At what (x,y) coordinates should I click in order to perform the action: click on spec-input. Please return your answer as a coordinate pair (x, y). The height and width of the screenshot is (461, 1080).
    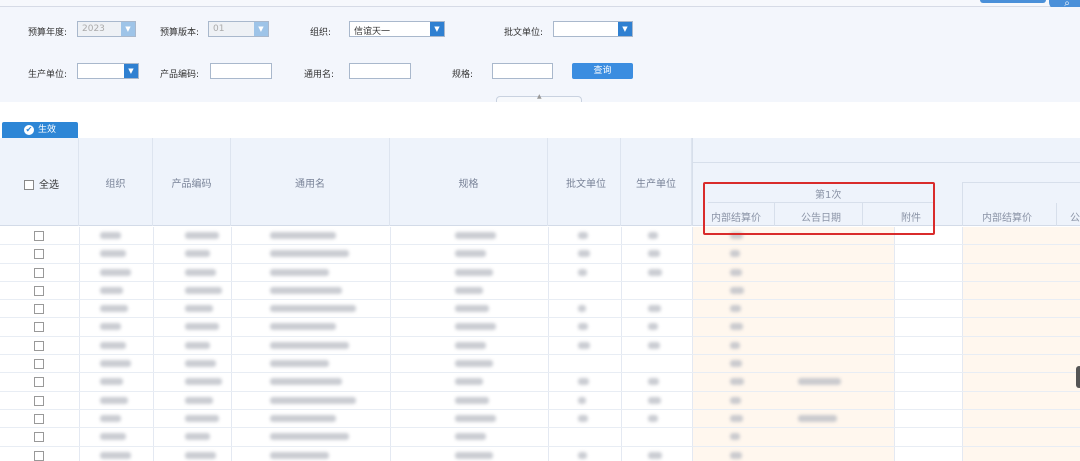
    Looking at the image, I should click on (522, 71).